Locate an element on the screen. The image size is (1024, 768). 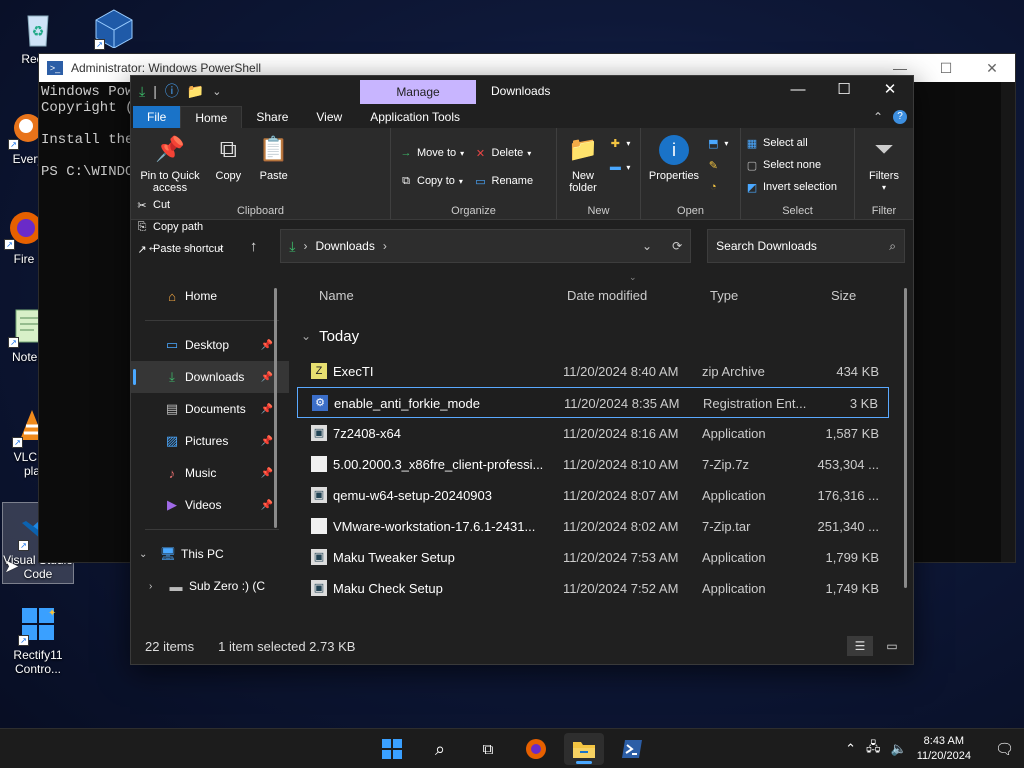
collapse-ribbon-icon: ⌃ is located at coordinates (878, 117).